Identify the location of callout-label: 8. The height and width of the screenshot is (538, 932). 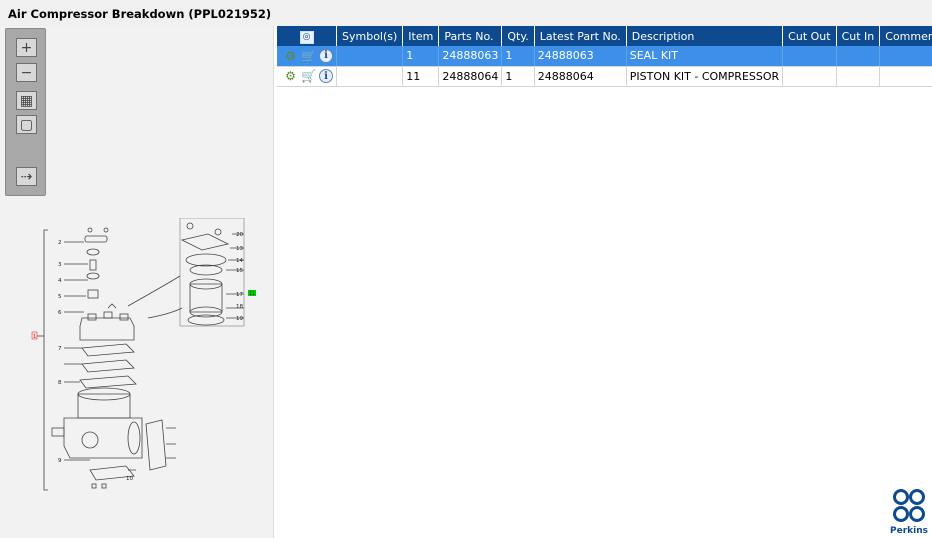
(60, 383).